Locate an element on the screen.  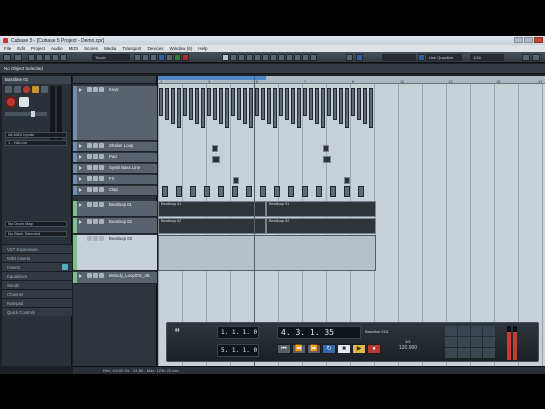
forward-button: ⏩ is located at coordinates (314, 349).